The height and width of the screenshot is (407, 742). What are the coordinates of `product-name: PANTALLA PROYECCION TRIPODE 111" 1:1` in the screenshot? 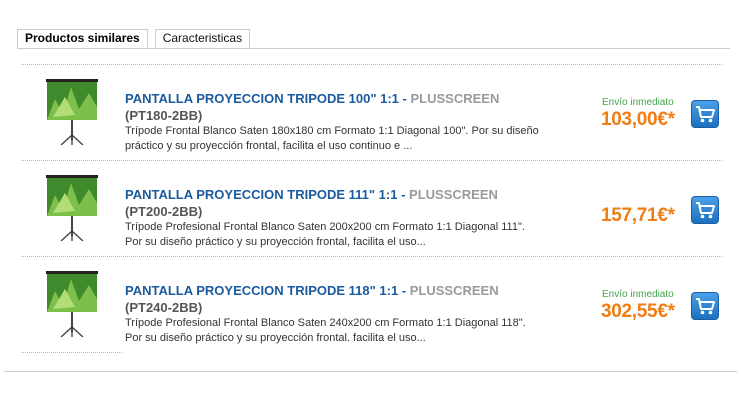 It's located at (261, 194).